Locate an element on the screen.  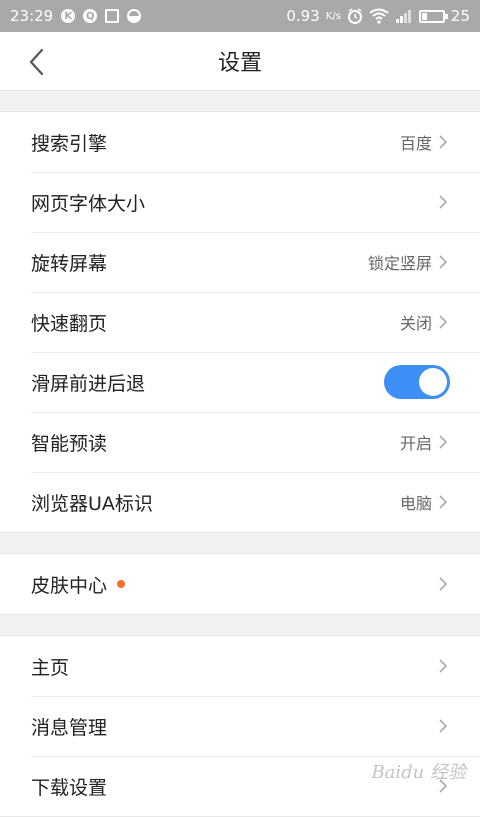
row-label: 滑屏前进后退 is located at coordinates (88, 383).